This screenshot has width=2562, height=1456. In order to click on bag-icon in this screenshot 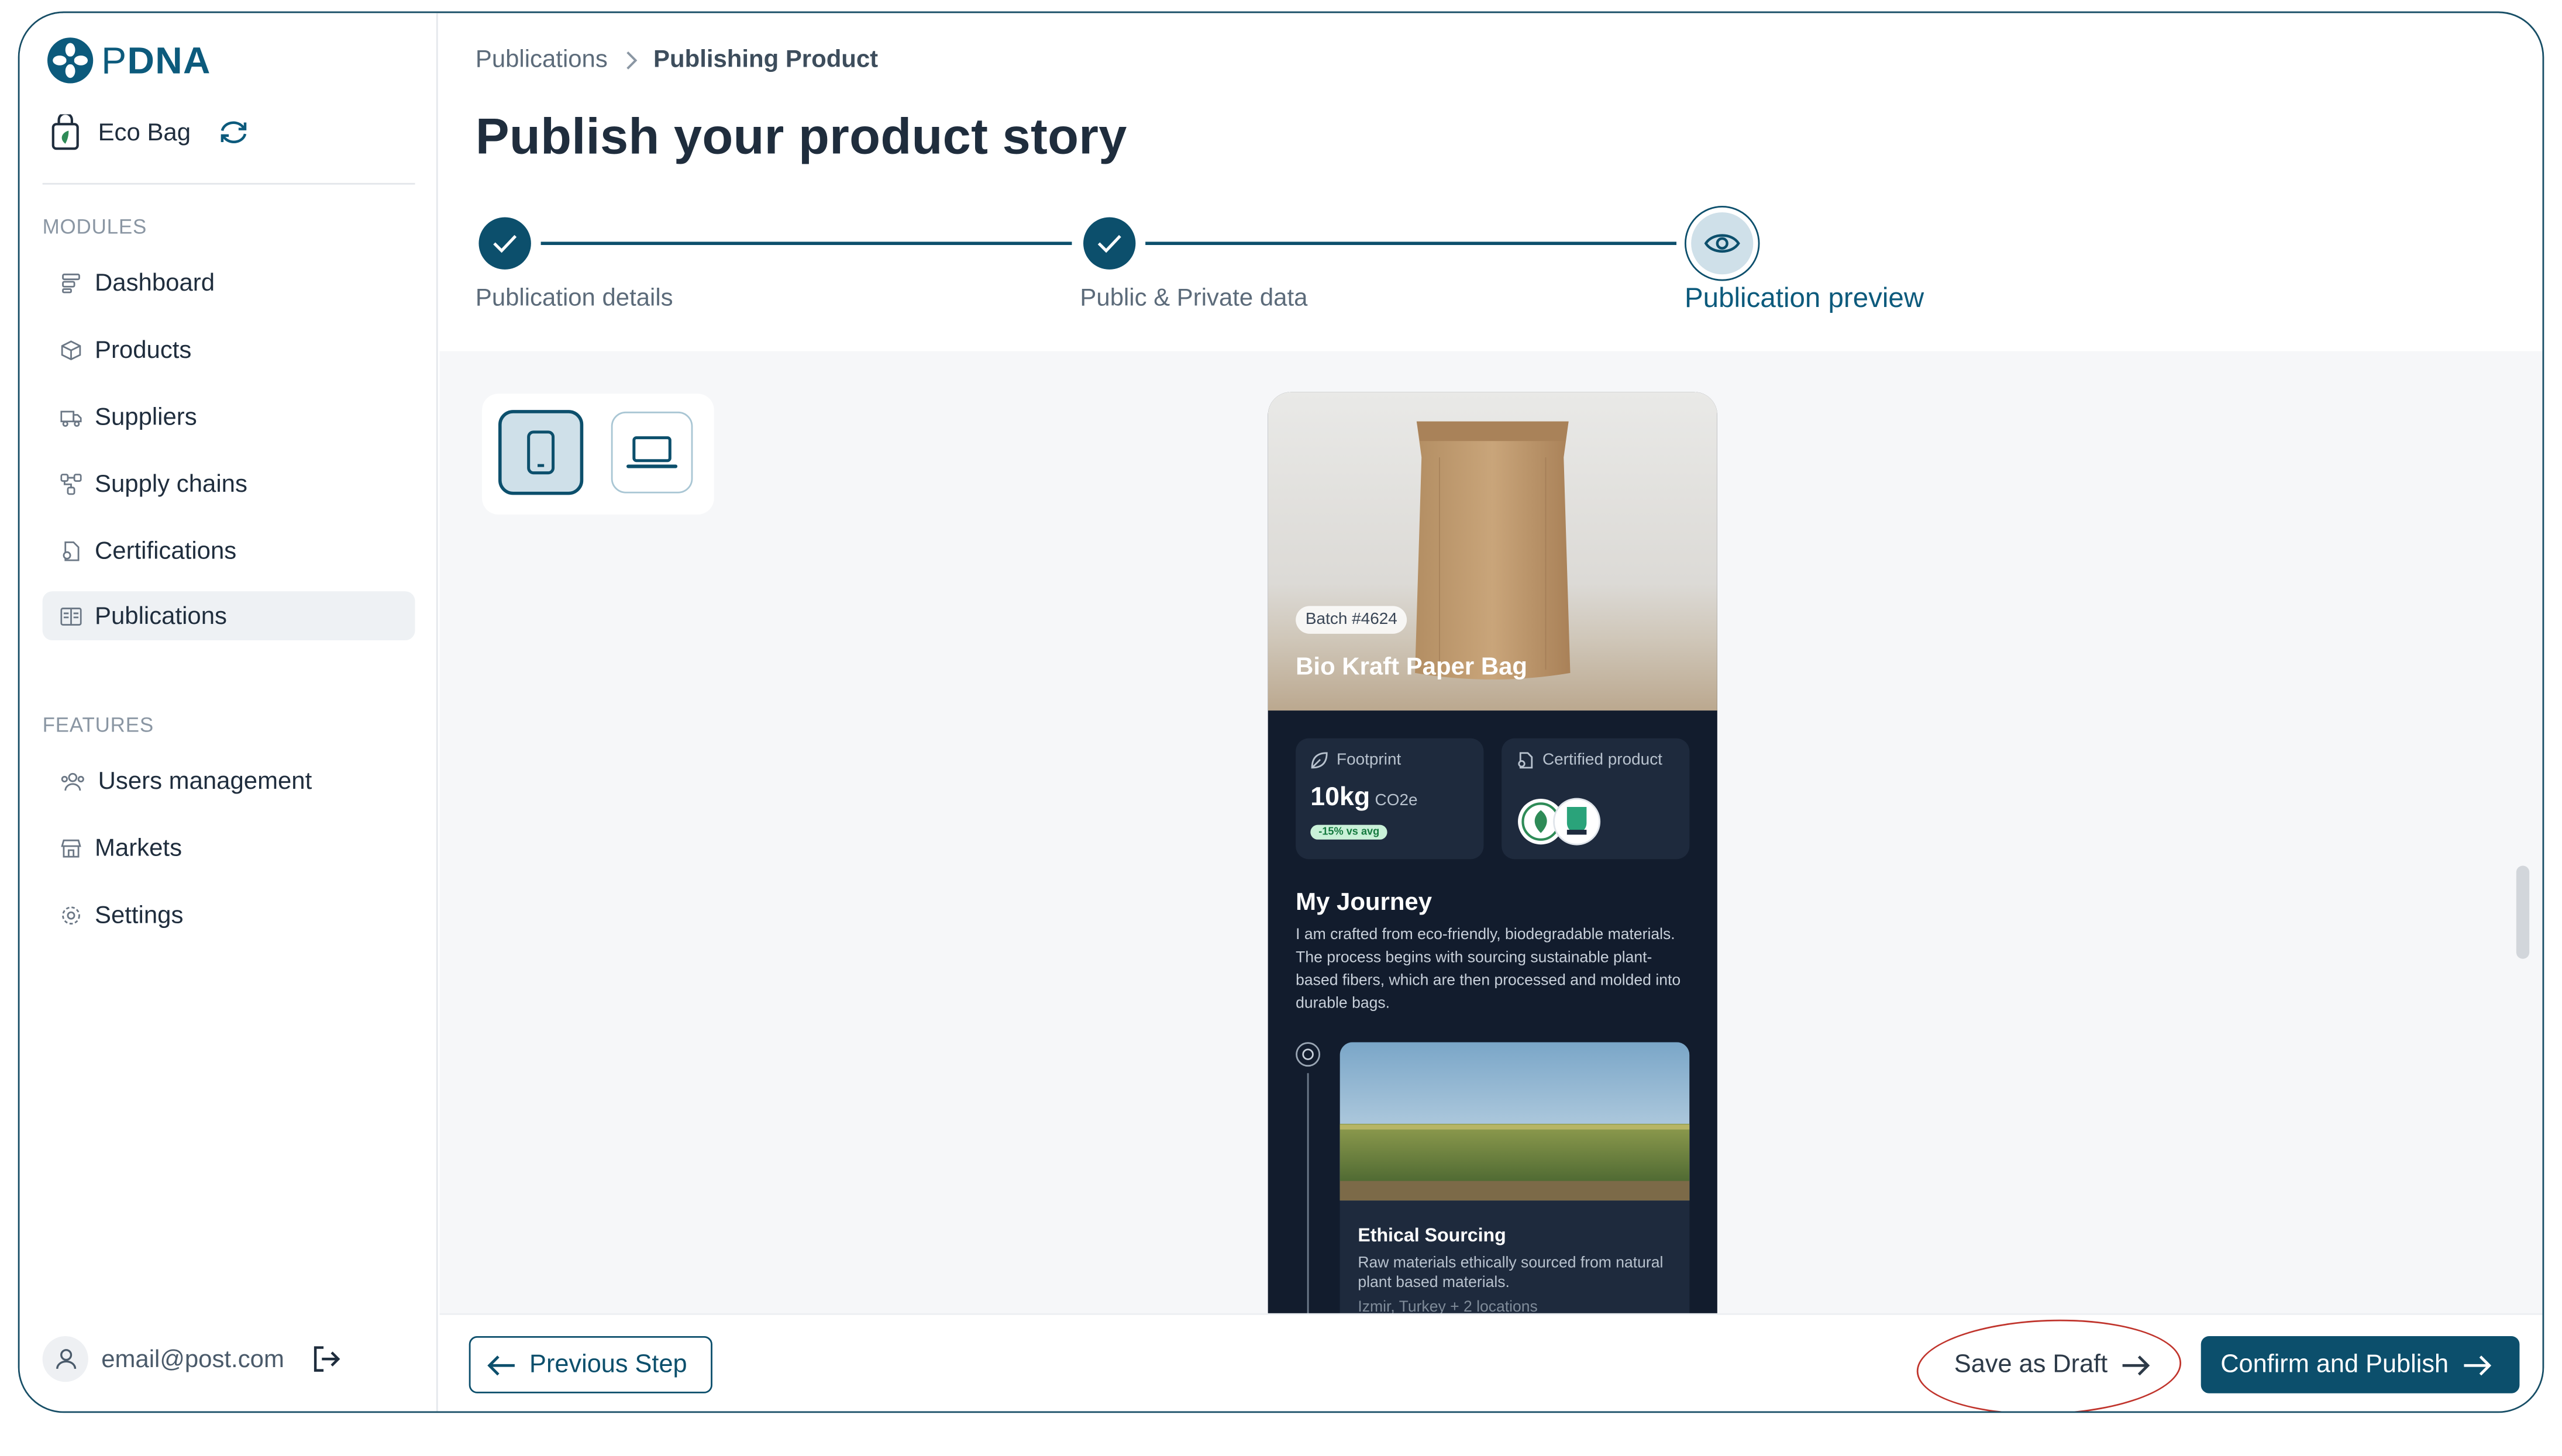, I will do `click(65, 132)`.